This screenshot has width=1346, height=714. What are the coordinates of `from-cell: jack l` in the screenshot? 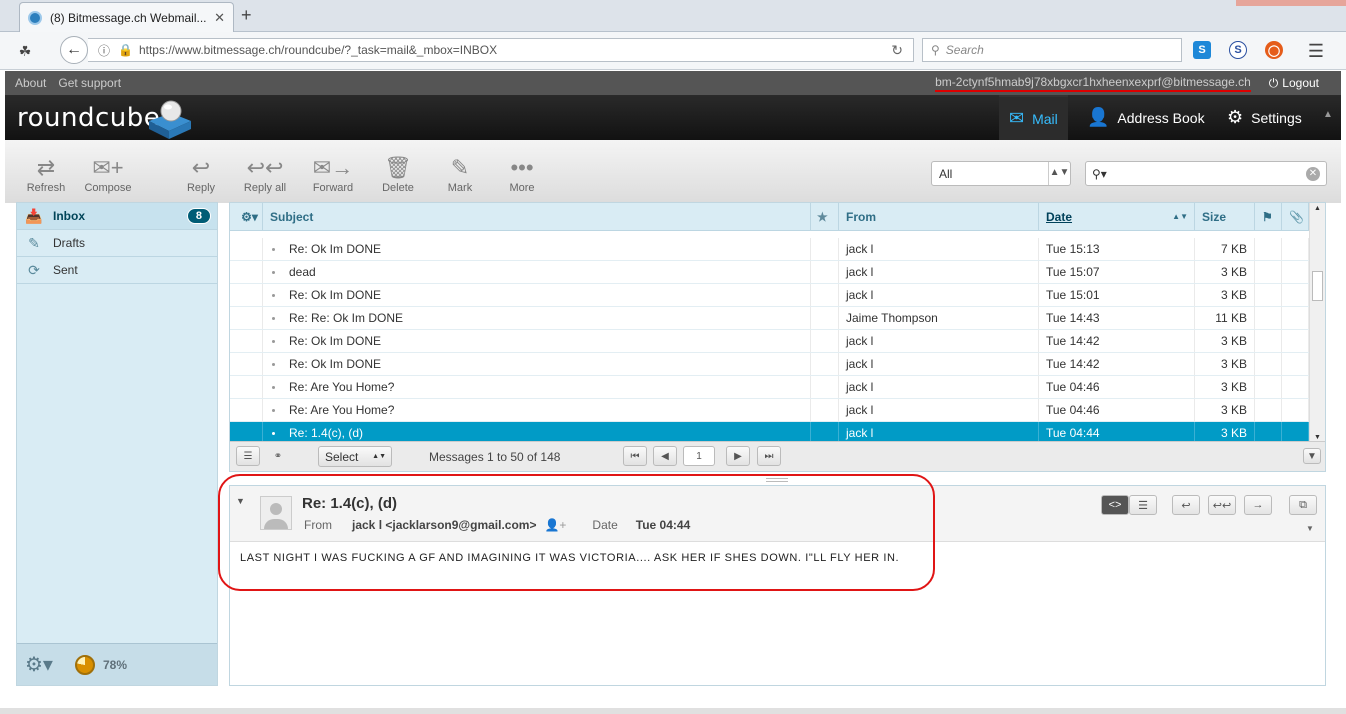 It's located at (939, 387).